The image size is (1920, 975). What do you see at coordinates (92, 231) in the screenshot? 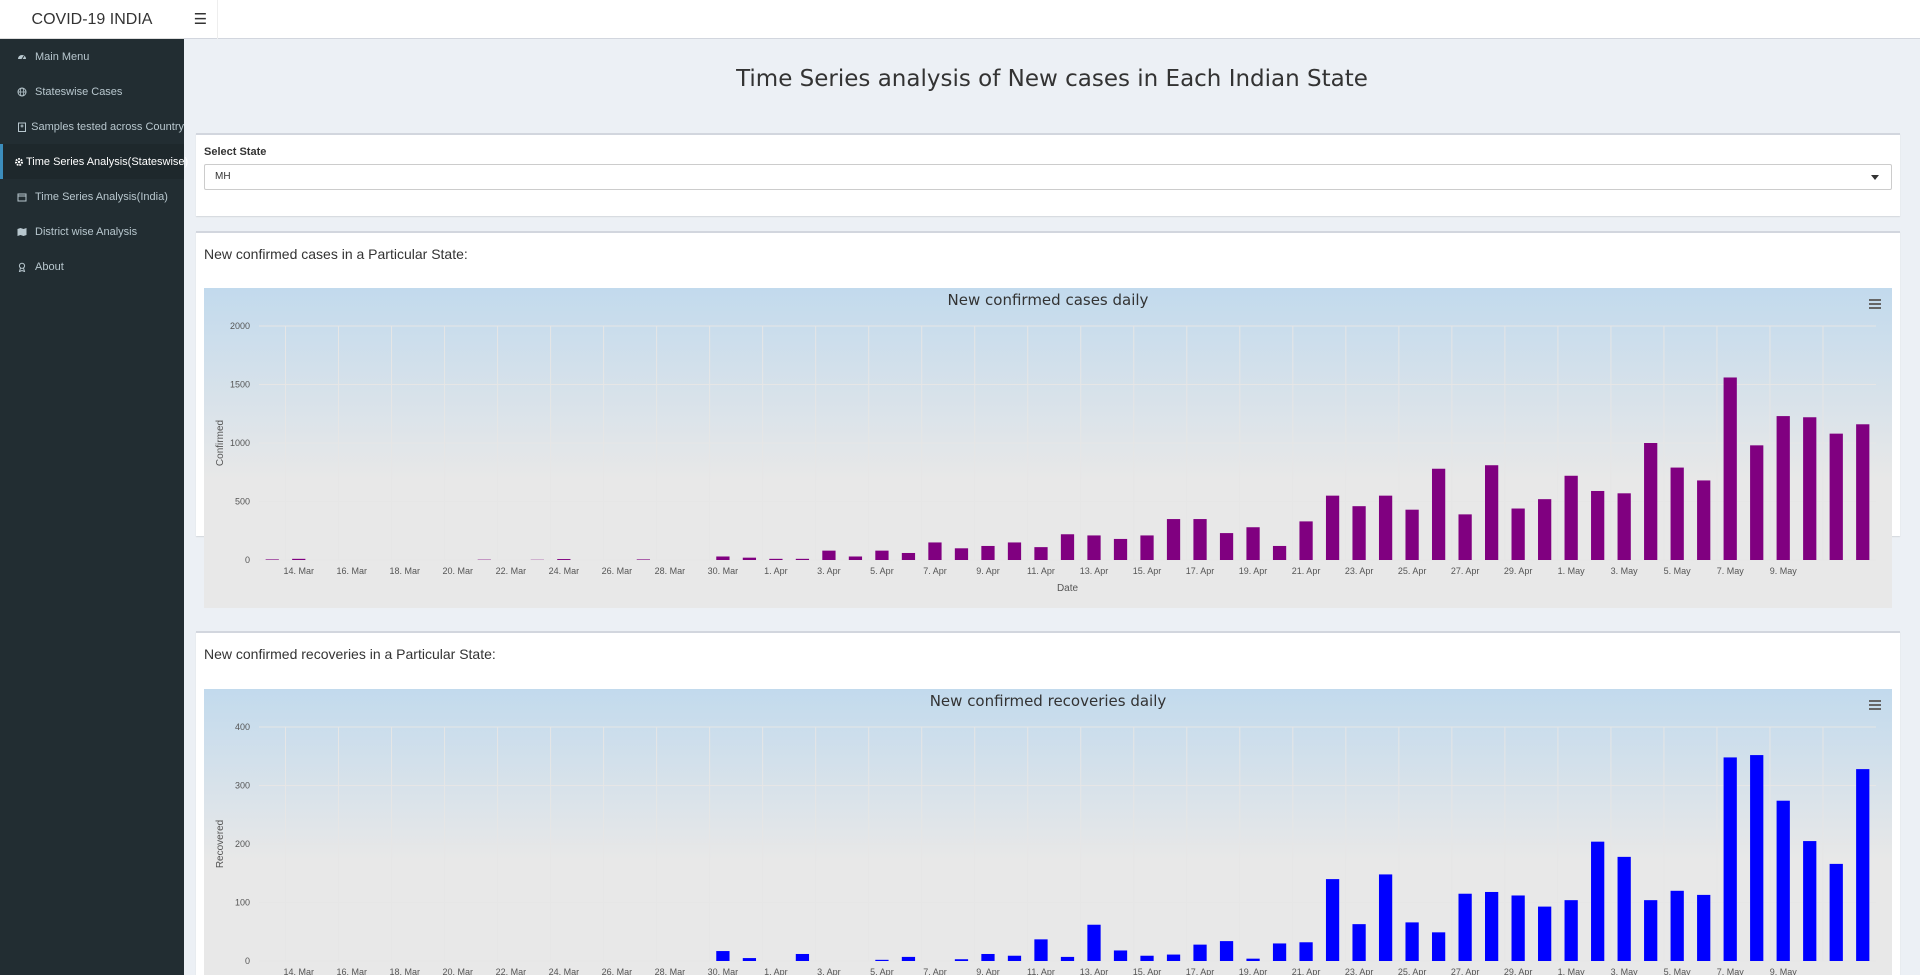
I see `sidebar-item-district-wise: District wise Analysis` at bounding box center [92, 231].